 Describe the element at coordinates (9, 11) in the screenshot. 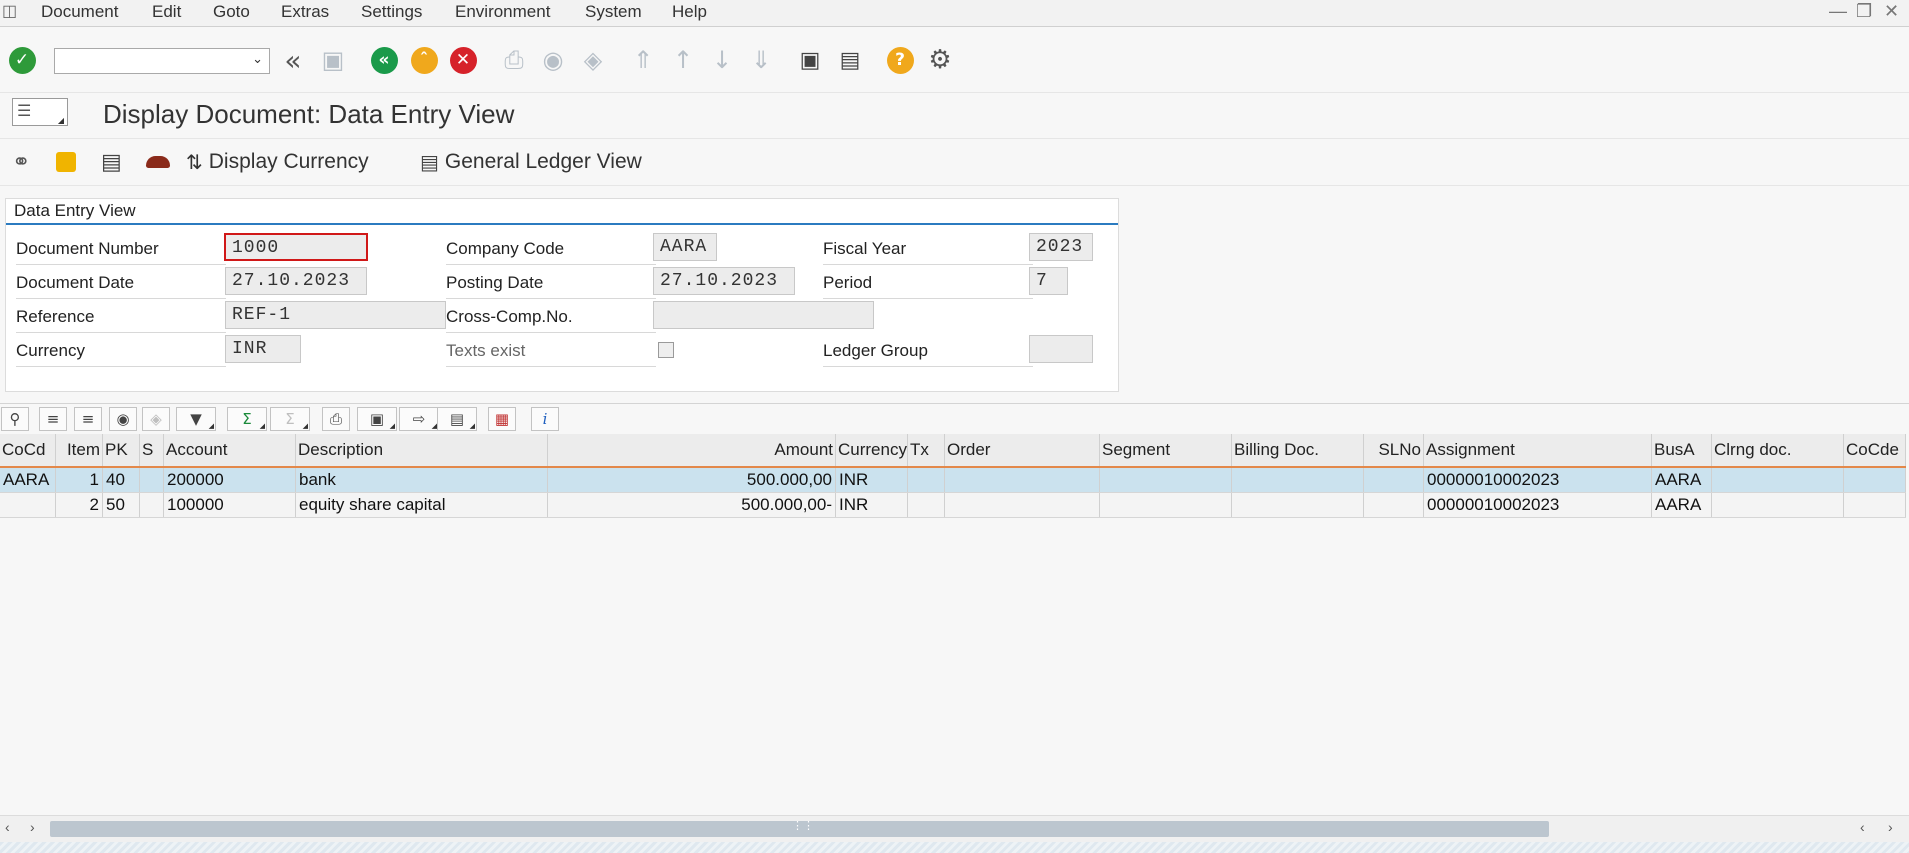

I see `system-menu-icon: ◫` at that location.